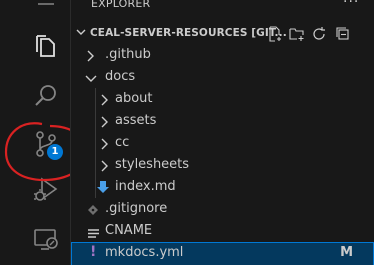 The width and height of the screenshot is (374, 265). Describe the element at coordinates (297, 35) in the screenshot. I see `new-folder-icon` at that location.